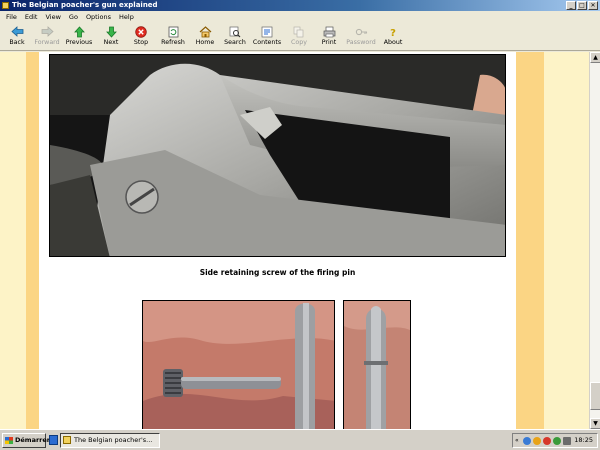 This screenshot has width=600, height=450. Describe the element at coordinates (205, 31) in the screenshot. I see `home-icon` at that location.